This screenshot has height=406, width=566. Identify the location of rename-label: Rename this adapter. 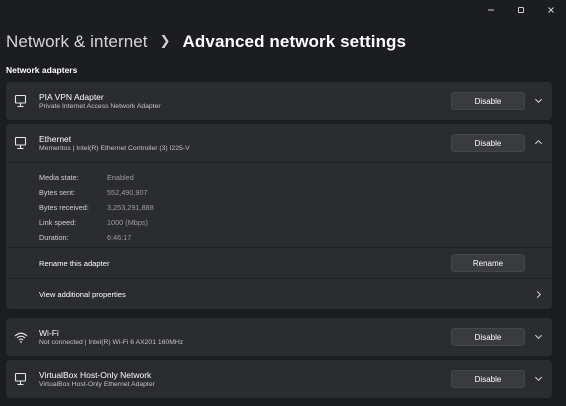
(74, 263).